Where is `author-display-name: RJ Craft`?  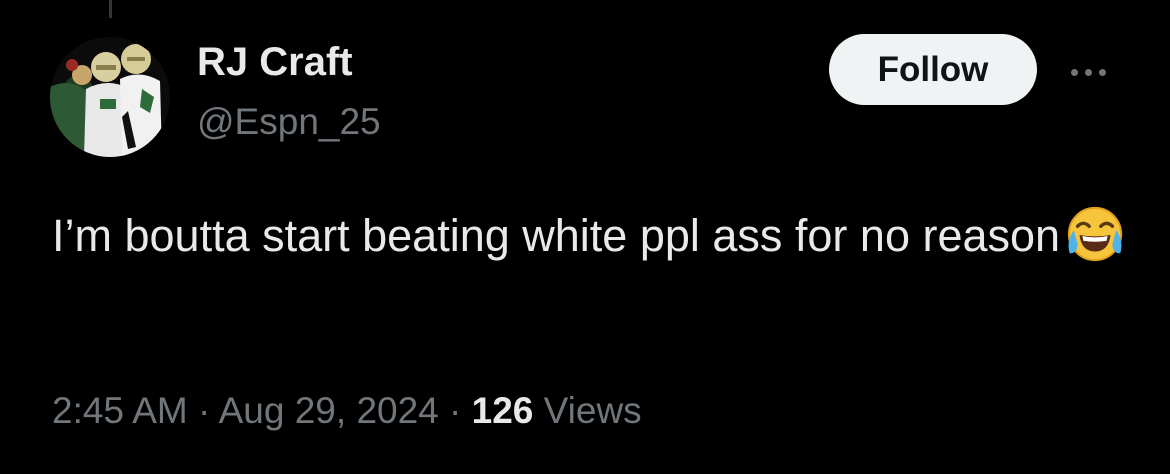
author-display-name: RJ Craft is located at coordinates (275, 62).